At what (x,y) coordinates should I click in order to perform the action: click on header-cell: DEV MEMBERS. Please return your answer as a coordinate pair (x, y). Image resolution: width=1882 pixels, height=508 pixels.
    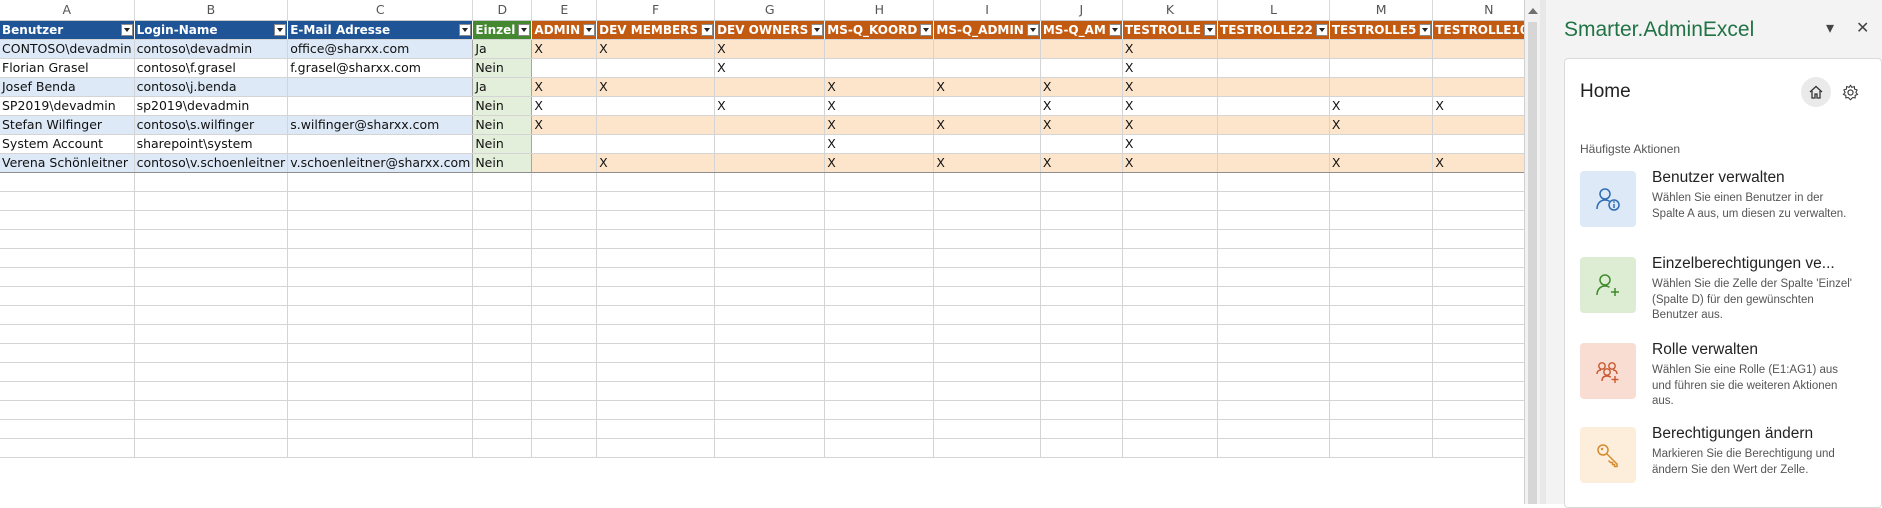
    Looking at the image, I should click on (656, 30).